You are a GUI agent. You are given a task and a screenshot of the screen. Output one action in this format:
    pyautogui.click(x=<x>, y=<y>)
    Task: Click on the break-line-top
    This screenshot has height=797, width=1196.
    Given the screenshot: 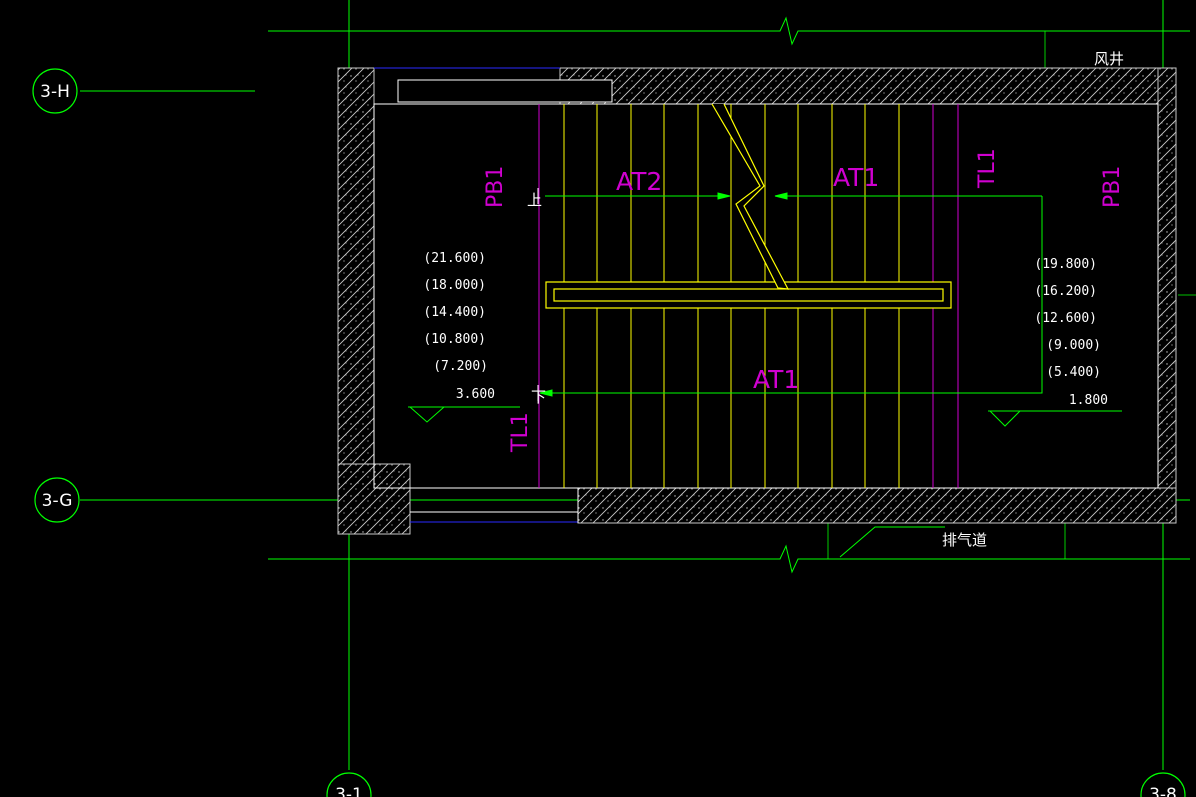 What is the action you would take?
    pyautogui.click(x=729, y=31)
    